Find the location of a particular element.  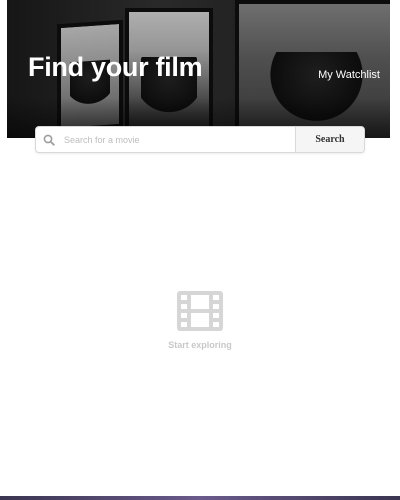

search-bar: Search is located at coordinates (200, 139).